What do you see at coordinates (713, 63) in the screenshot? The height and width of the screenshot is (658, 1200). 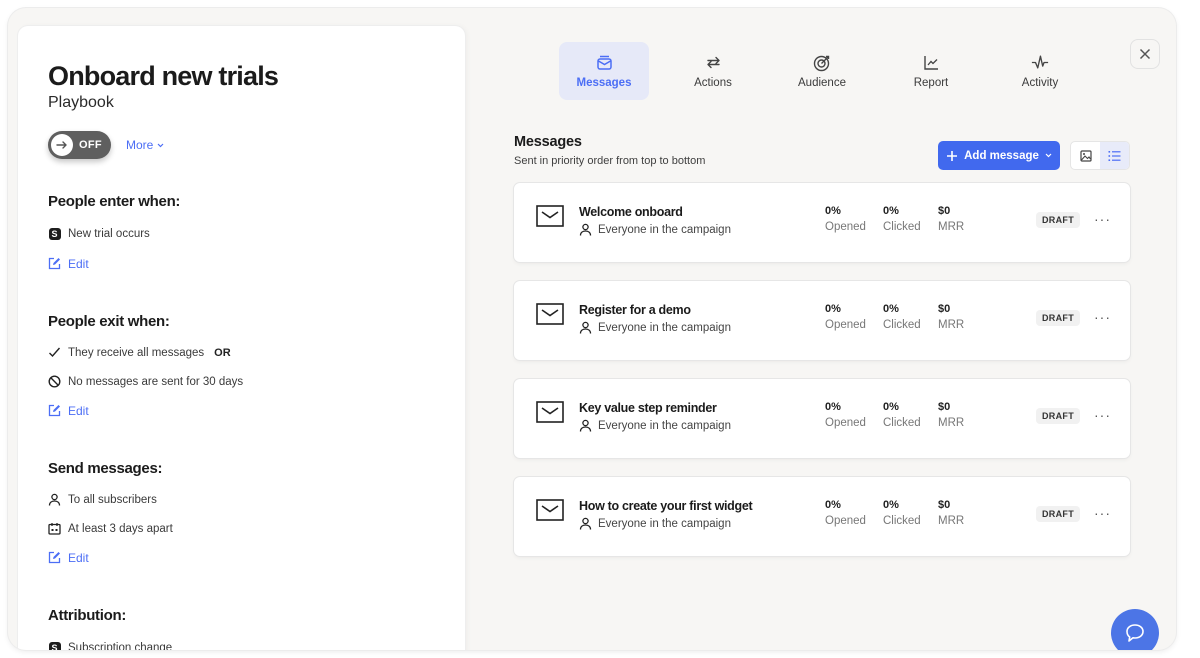 I see `repeat-icon` at bounding box center [713, 63].